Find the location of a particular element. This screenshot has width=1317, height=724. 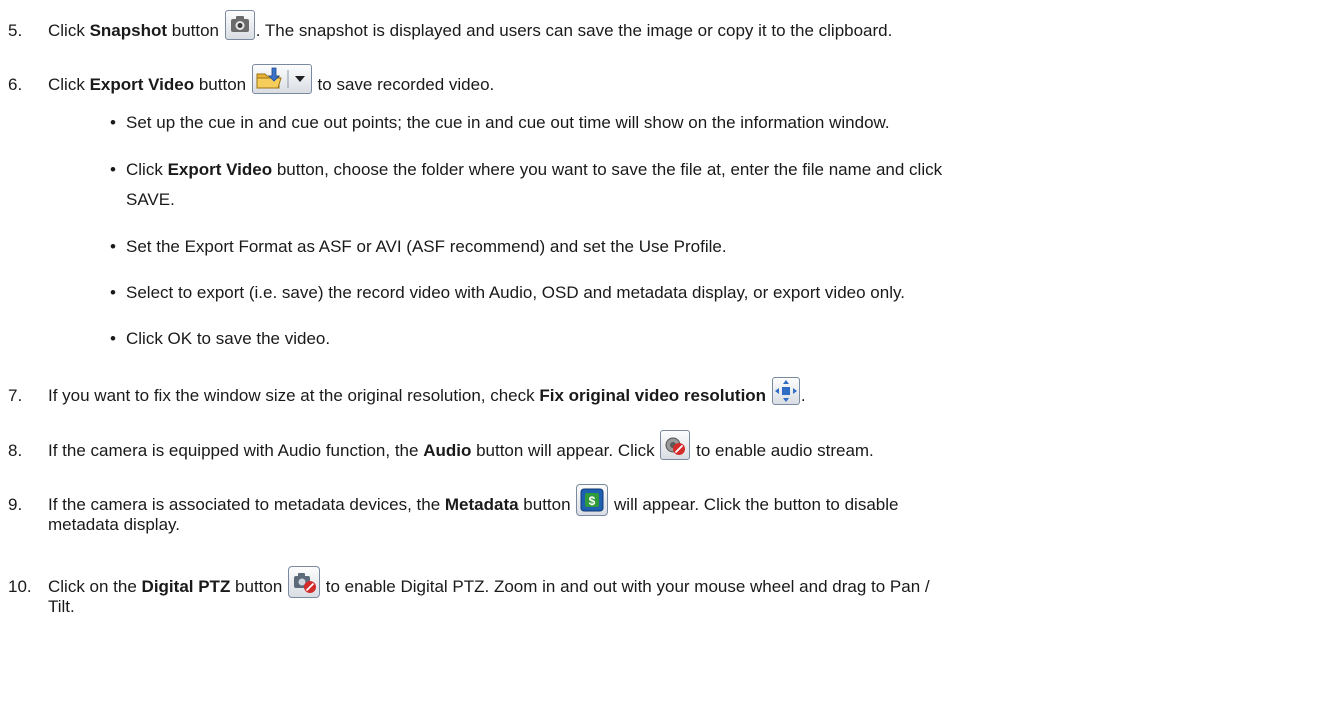

export-video-button-folder-export-icon is located at coordinates (281, 79).